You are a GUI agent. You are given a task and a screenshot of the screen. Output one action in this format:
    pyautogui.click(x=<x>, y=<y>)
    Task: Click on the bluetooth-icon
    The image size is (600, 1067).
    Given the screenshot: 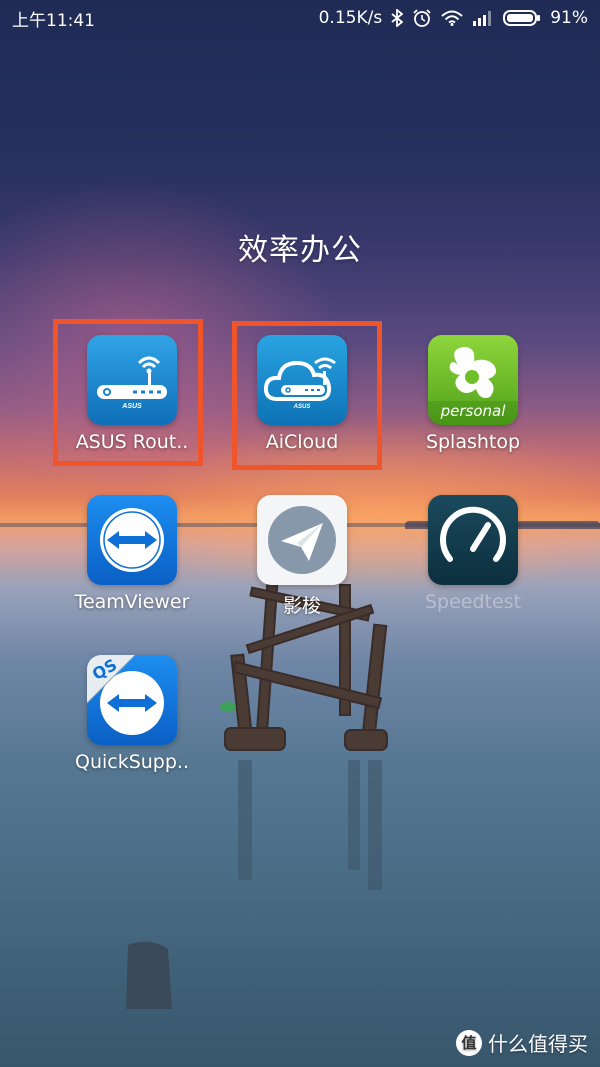 What is the action you would take?
    pyautogui.click(x=397, y=18)
    